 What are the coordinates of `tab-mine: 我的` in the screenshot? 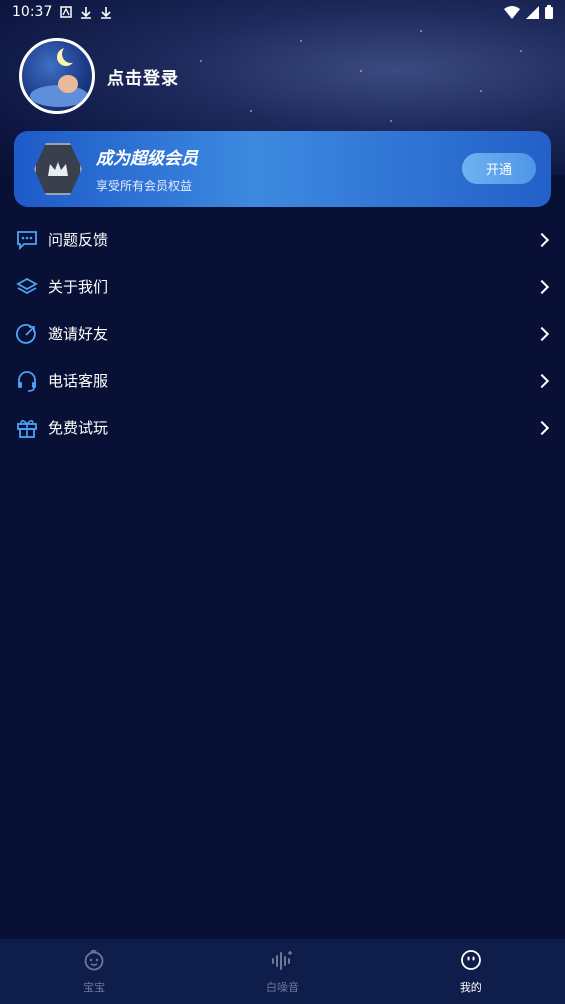 It's located at (471, 971).